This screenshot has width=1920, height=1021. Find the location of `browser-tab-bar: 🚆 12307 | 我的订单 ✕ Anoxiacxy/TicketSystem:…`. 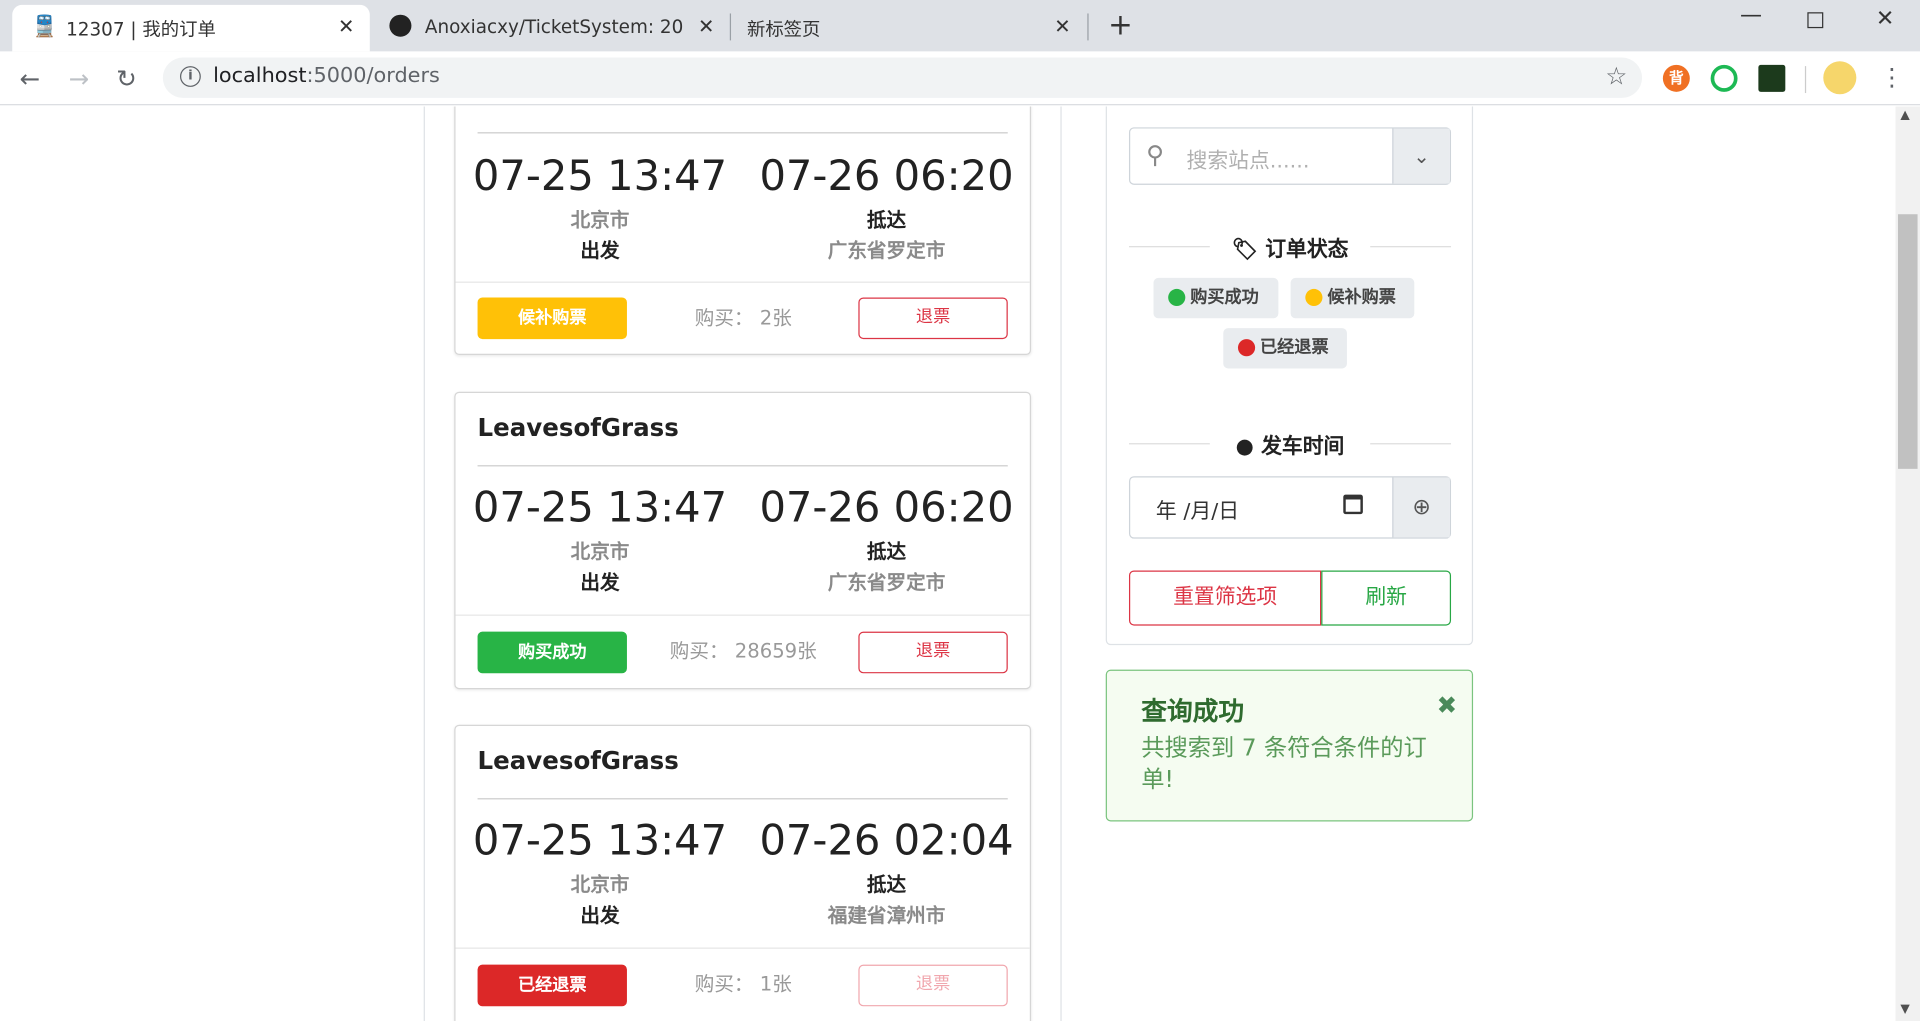

browser-tab-bar: 🚆 12307 | 我的订单 ✕ Anoxiacxy/TicketSystem:… is located at coordinates (960, 26).